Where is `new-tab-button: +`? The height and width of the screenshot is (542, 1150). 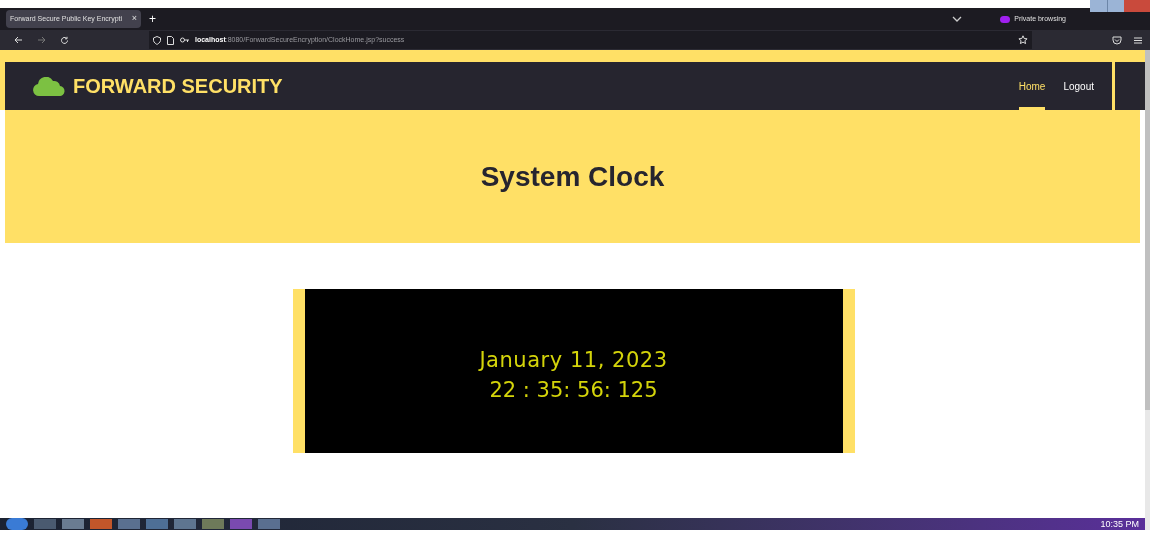 new-tab-button: + is located at coordinates (152, 19).